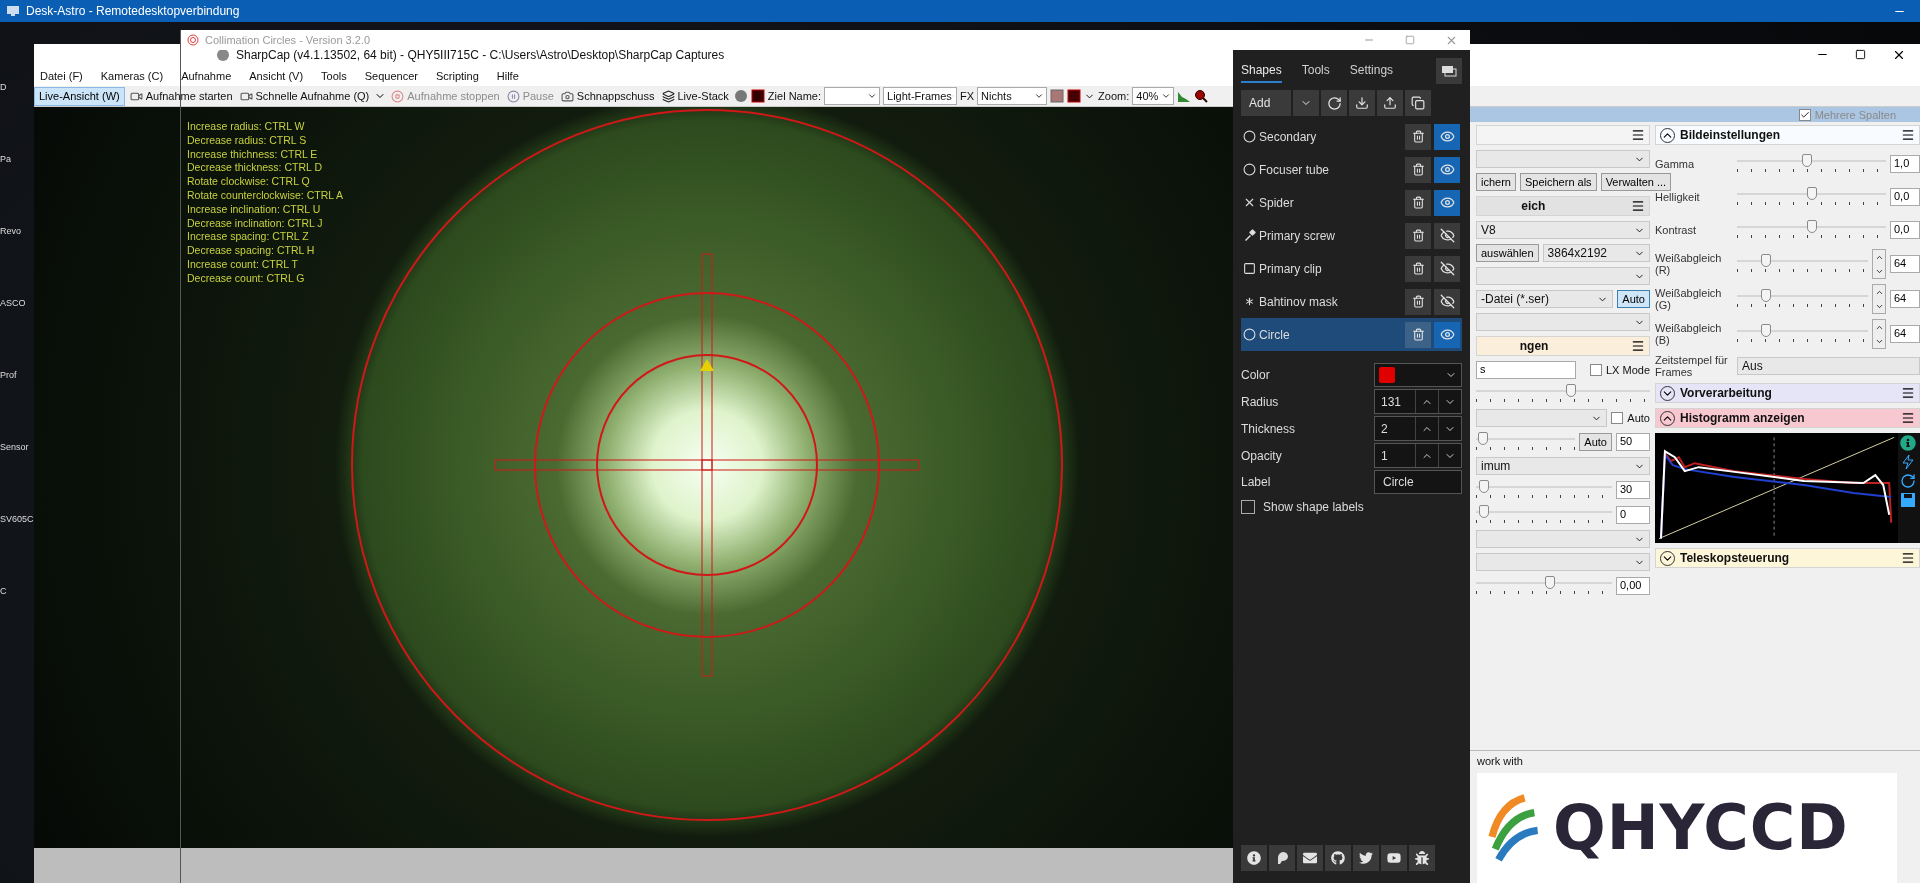 This screenshot has height=883, width=1920. What do you see at coordinates (1905, 164) in the screenshot?
I see `value-field: 1,0` at bounding box center [1905, 164].